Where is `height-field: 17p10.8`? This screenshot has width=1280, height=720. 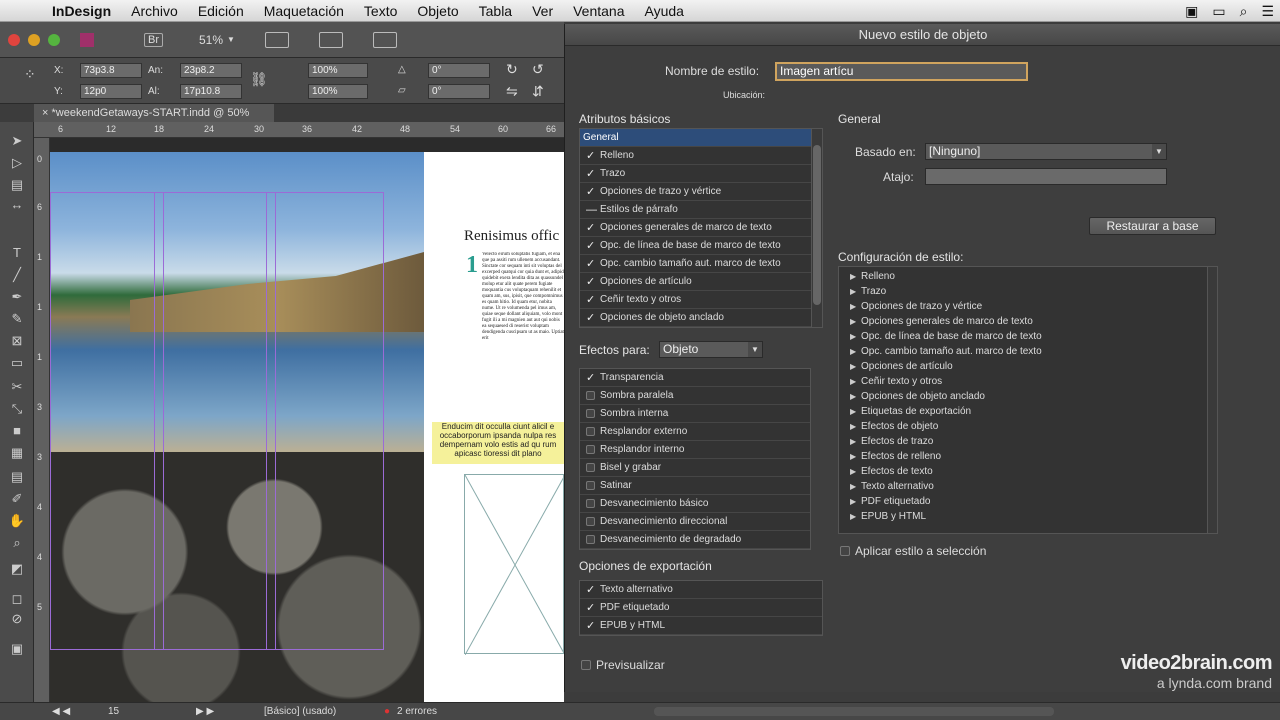 height-field: 17p10.8 is located at coordinates (211, 91).